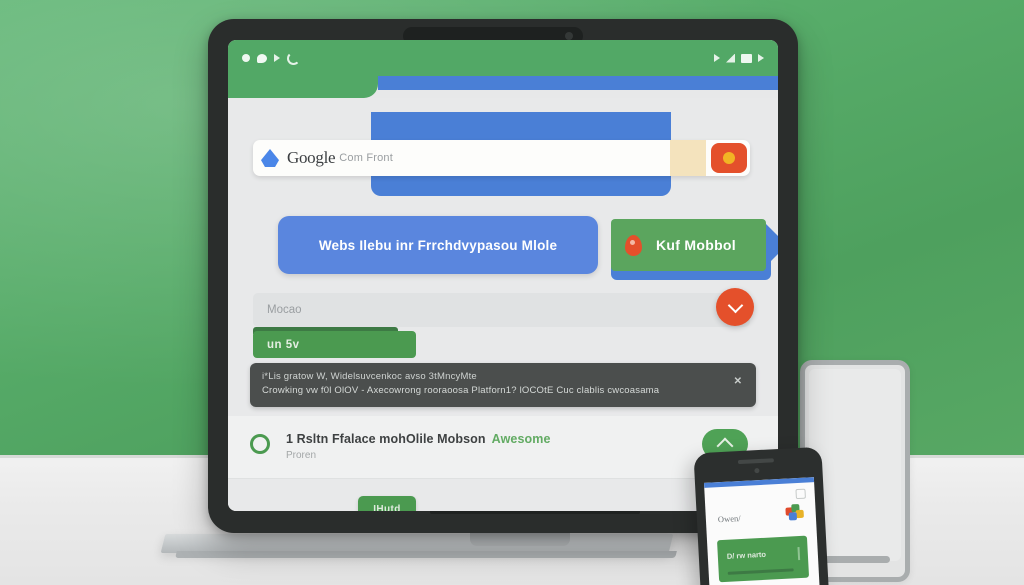 The height and width of the screenshot is (585, 1024). I want to click on result-subtitle: Proren, so click(301, 455).